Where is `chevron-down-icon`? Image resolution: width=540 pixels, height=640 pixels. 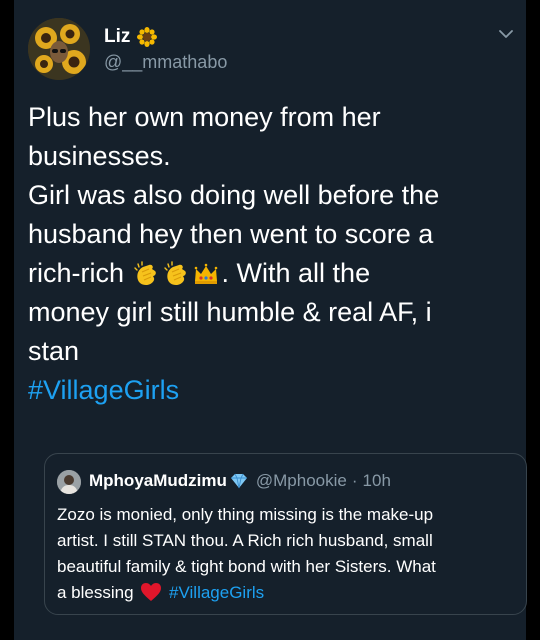
chevron-down-icon is located at coordinates (506, 34).